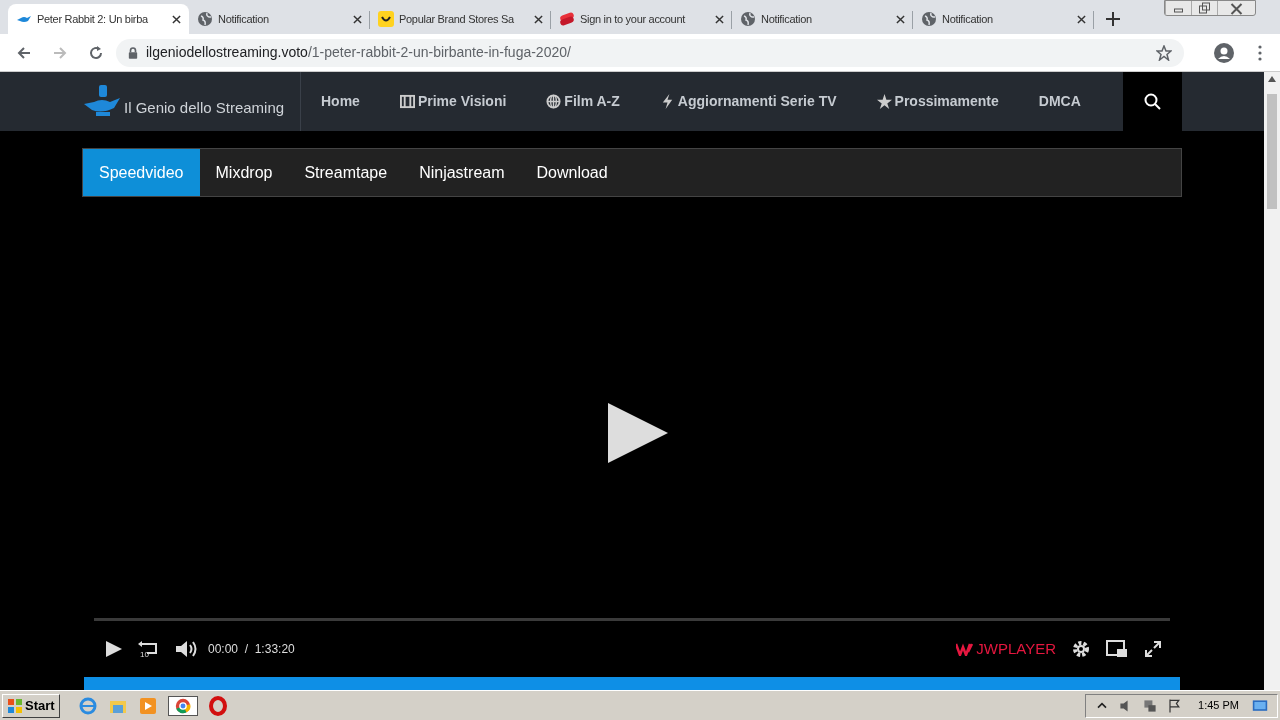 The height and width of the screenshot is (720, 1280). Describe the element at coordinates (133, 52) in the screenshot. I see `lock-icon` at that location.